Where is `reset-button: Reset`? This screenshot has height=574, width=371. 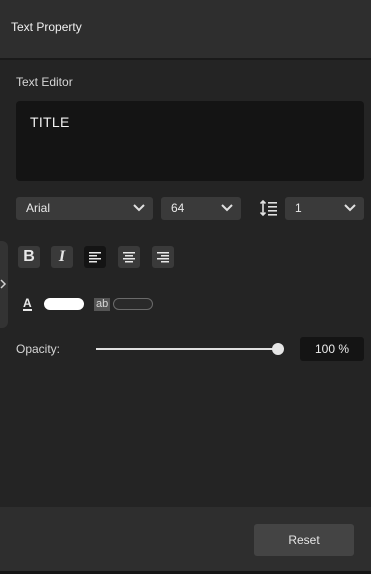
reset-button: Reset is located at coordinates (304, 540).